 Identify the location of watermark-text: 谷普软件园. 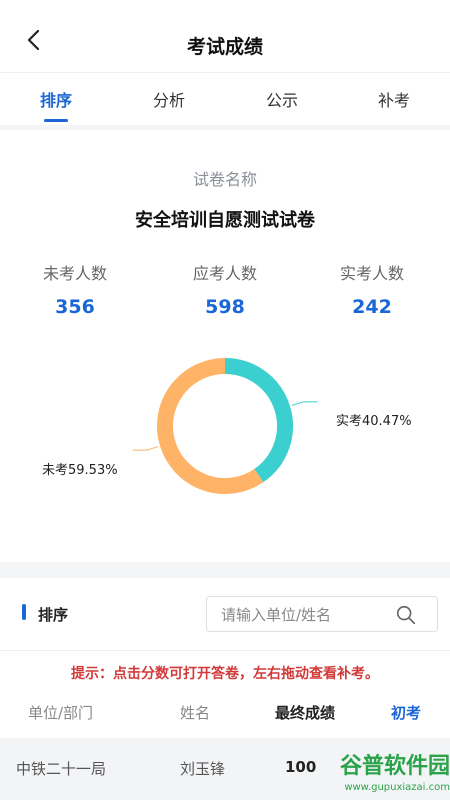
(394, 766).